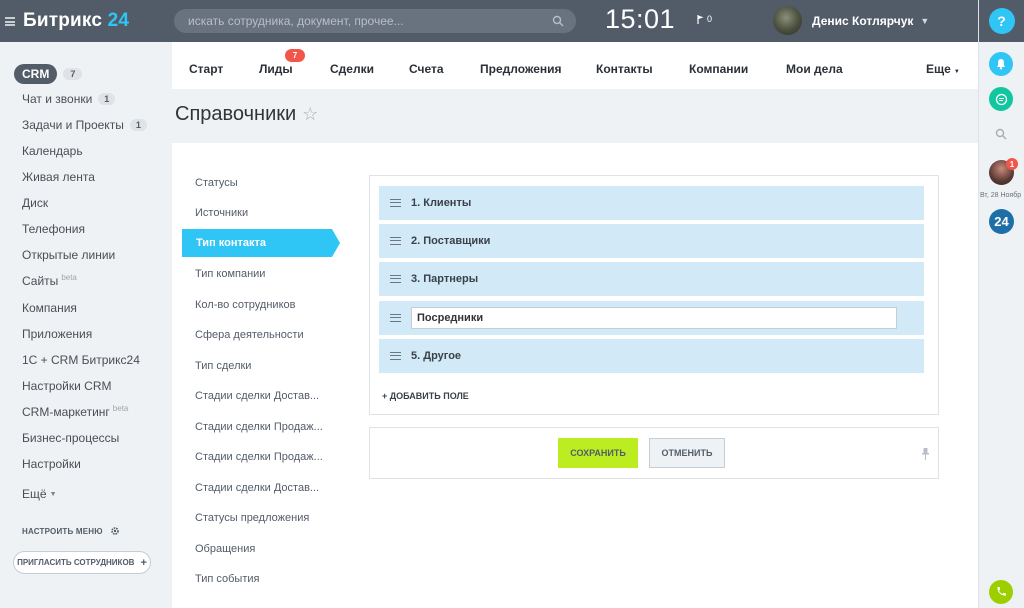 Image resolution: width=1024 pixels, height=608 pixels. Describe the element at coordinates (69, 99) in the screenshot. I see `sidebar-item-chat: Чат и звонки 1` at that location.